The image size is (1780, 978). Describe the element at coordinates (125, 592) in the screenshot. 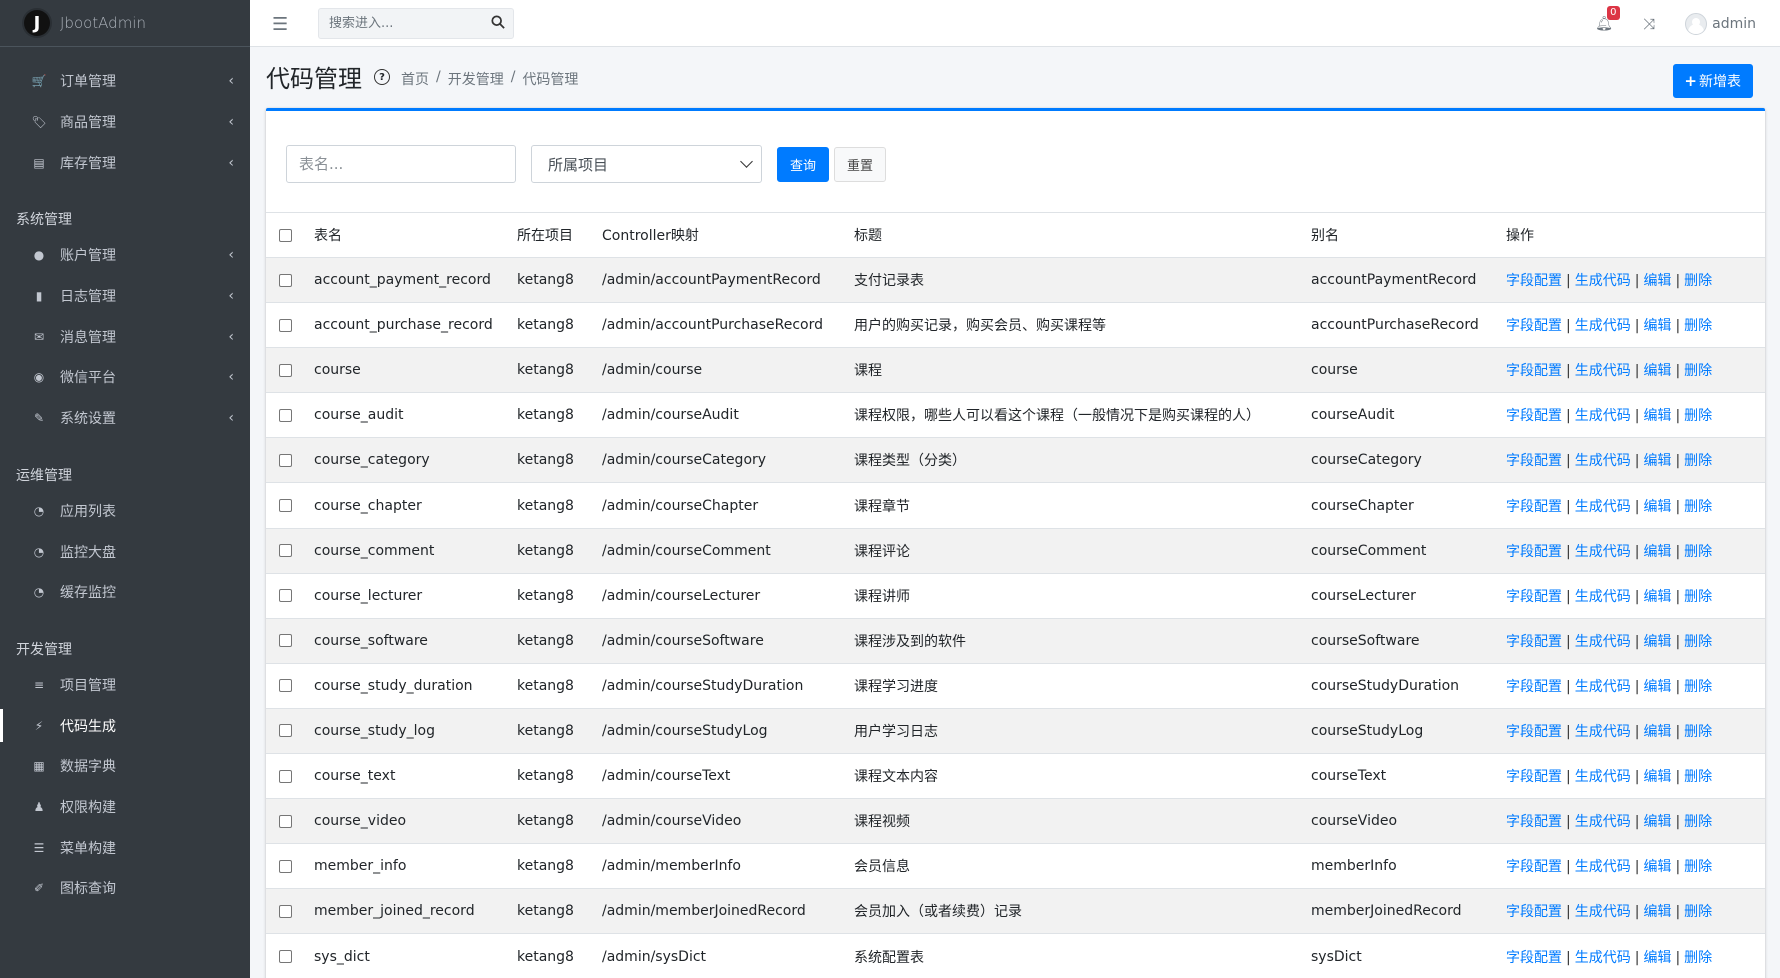

I see `sidebar-item: ◔ 缓存监控` at that location.